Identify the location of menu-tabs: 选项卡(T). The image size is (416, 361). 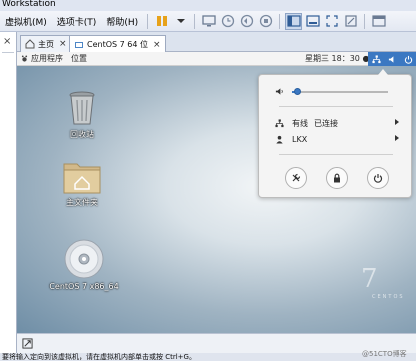
(77, 21).